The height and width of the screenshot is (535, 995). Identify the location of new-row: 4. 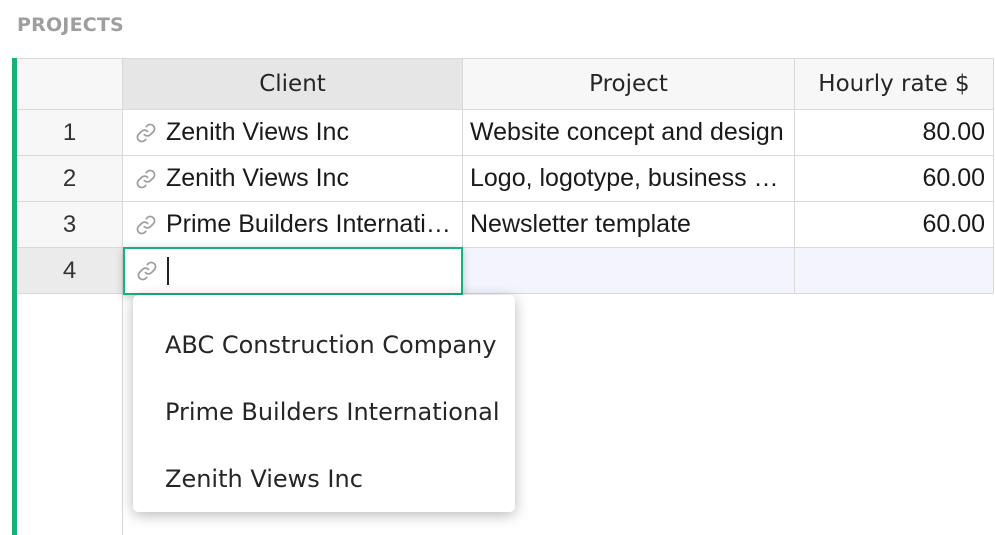
(505, 271).